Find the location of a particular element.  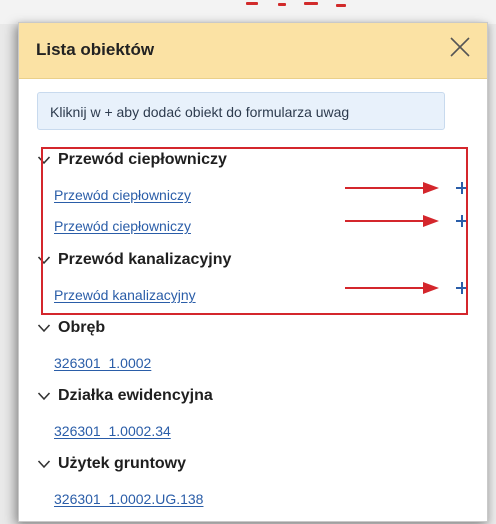

group-label: Użytek gruntowy is located at coordinates (122, 463).